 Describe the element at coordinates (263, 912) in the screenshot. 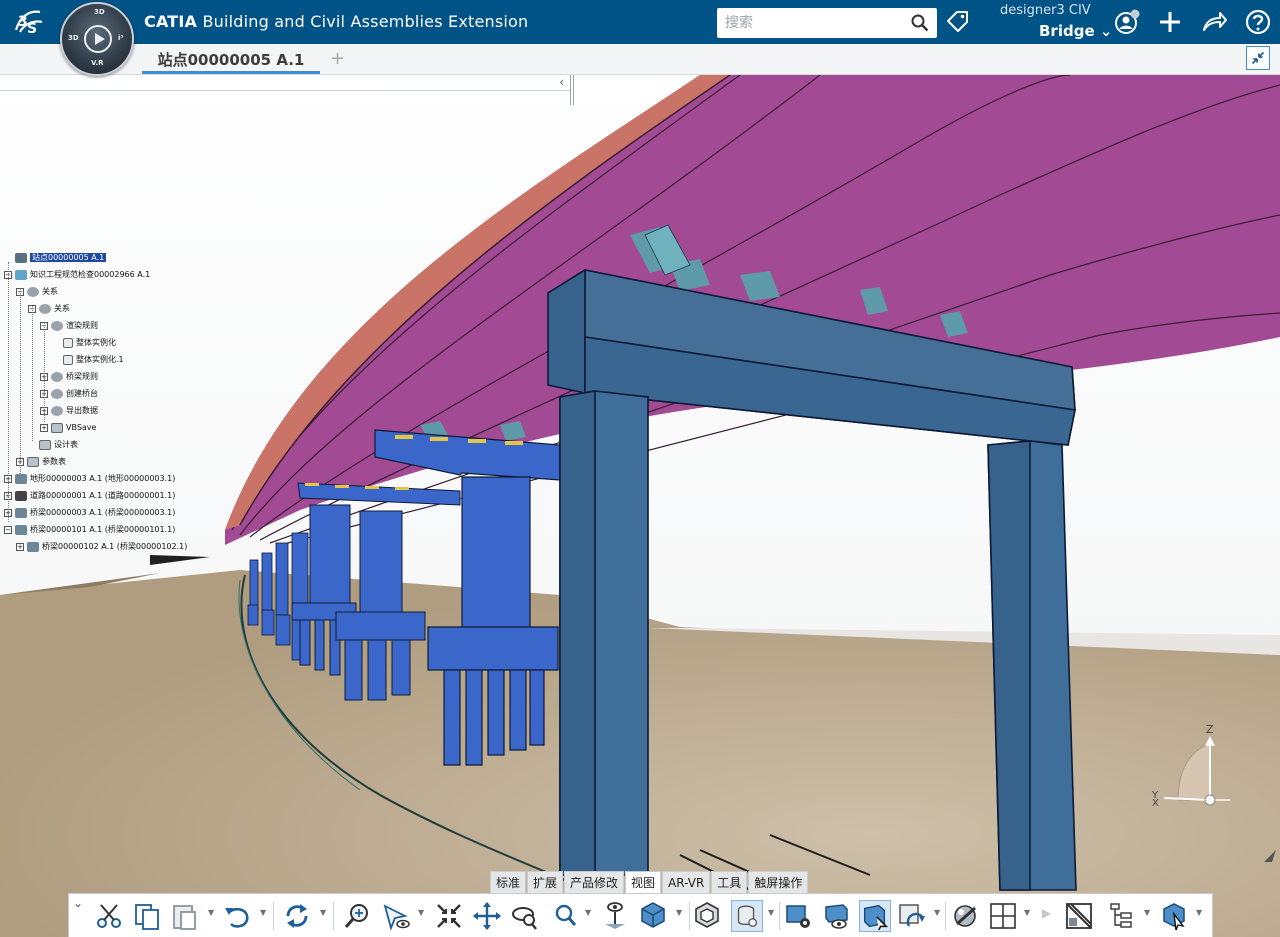

I see `undo-dropdown-icon: ▼` at that location.